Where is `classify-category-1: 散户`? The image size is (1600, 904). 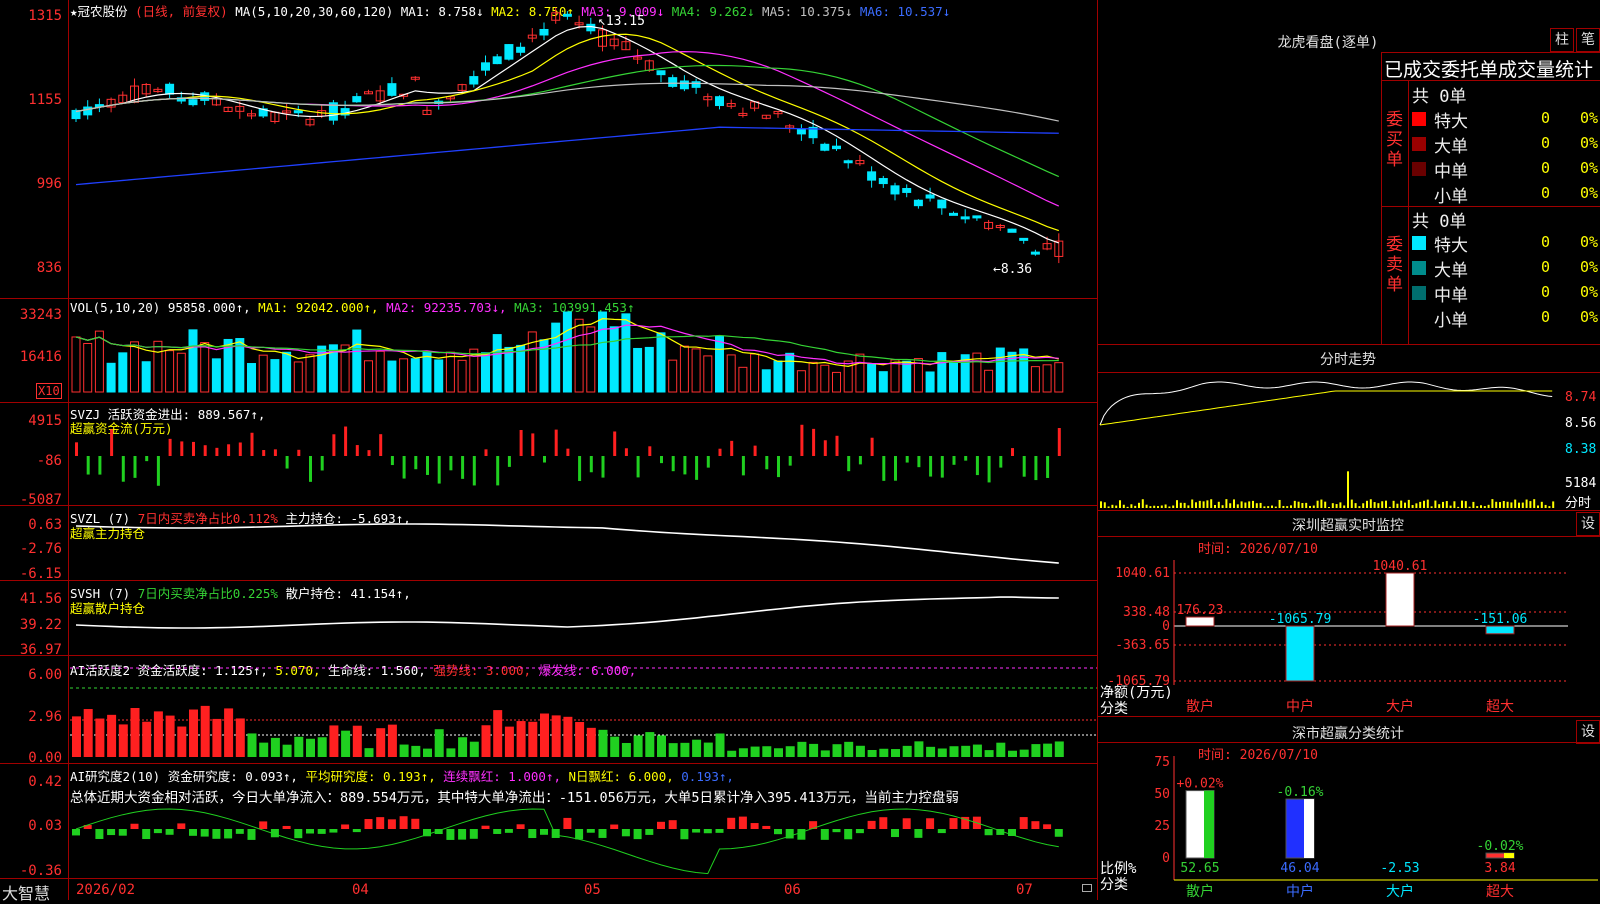 classify-category-1: 散户 is located at coordinates (1200, 891).